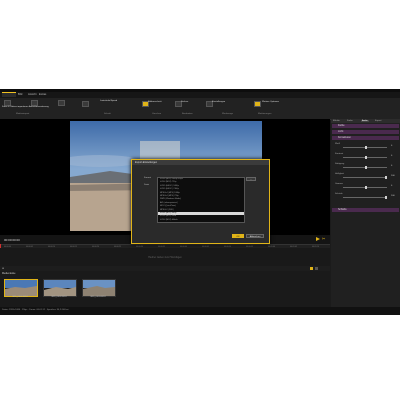 Image resolution: width=400 pixels, height=400 pixels. Describe the element at coordinates (340, 164) in the screenshot. I see `row-label: Sättigung` at that location.